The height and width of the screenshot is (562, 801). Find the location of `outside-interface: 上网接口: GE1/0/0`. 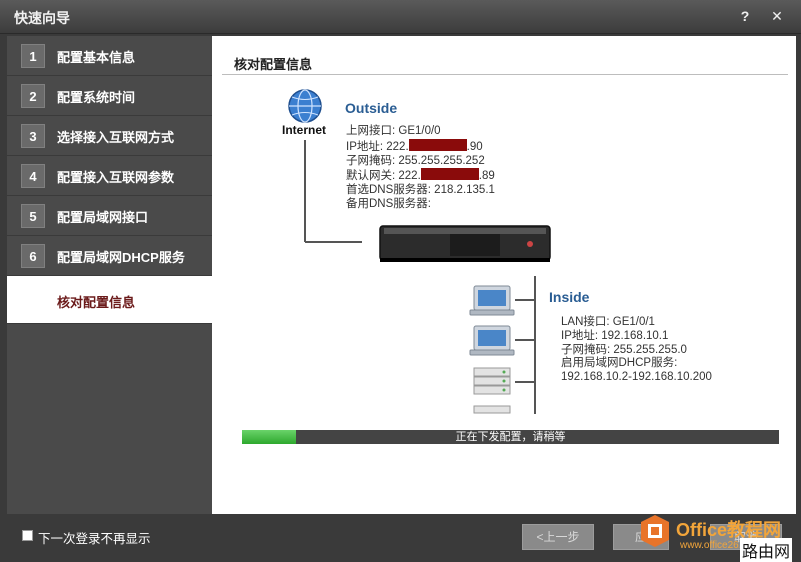

outside-interface: 上网接口: GE1/0/0 is located at coordinates (393, 131).